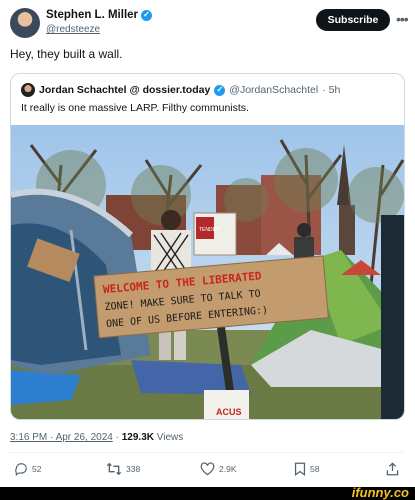 The image size is (415, 500). I want to click on reply-icon, so click(21, 469).